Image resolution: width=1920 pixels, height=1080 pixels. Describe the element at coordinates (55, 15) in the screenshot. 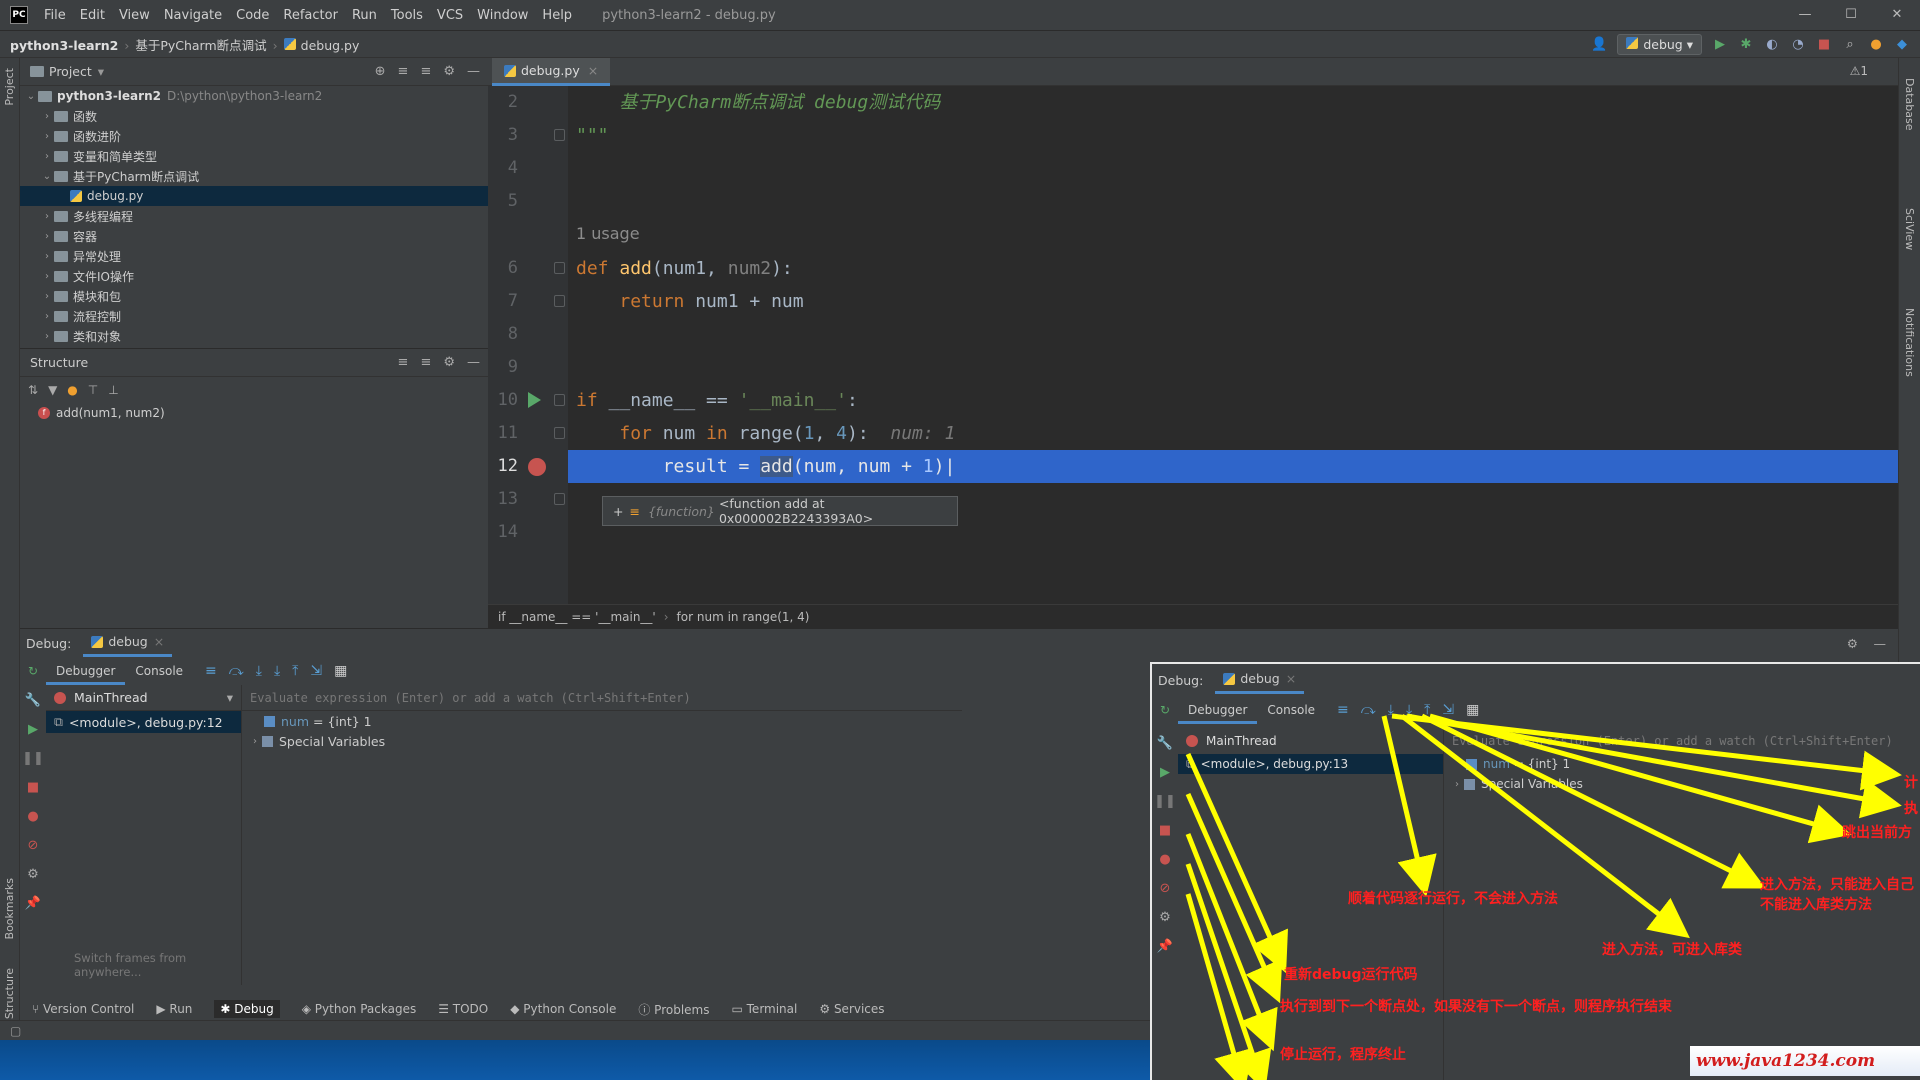

I see `menu-file: File` at that location.